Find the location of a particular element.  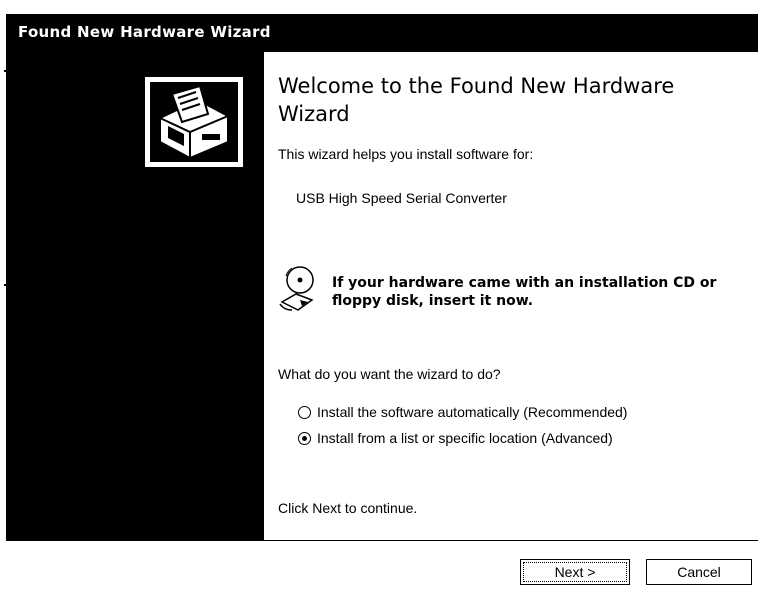

cancel-button: Cancel is located at coordinates (699, 572).